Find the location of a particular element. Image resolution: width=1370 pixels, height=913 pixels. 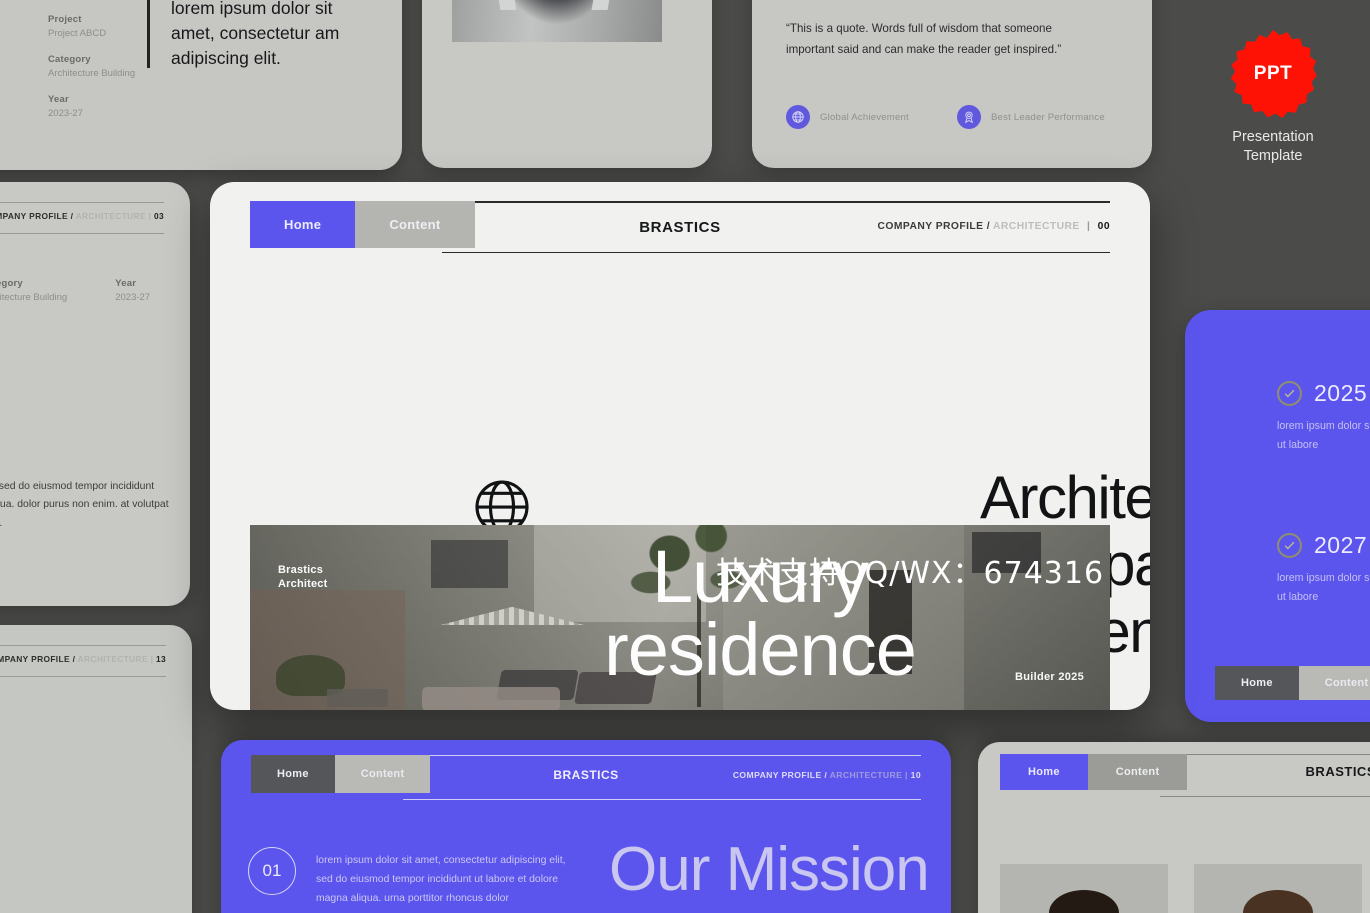

breadcrumb-mission: COMPANY PROFILE / ARCHITECTURE | 10 is located at coordinates (827, 775).